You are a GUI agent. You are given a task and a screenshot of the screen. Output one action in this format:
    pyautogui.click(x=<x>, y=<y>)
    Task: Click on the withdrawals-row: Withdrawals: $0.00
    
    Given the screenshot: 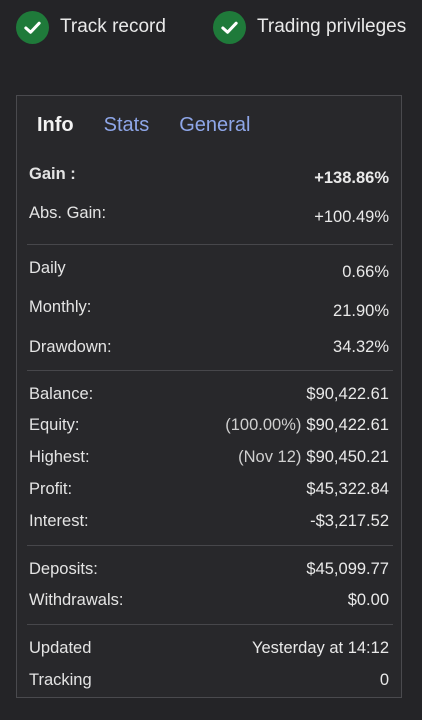 What is the action you would take?
    pyautogui.click(x=209, y=603)
    